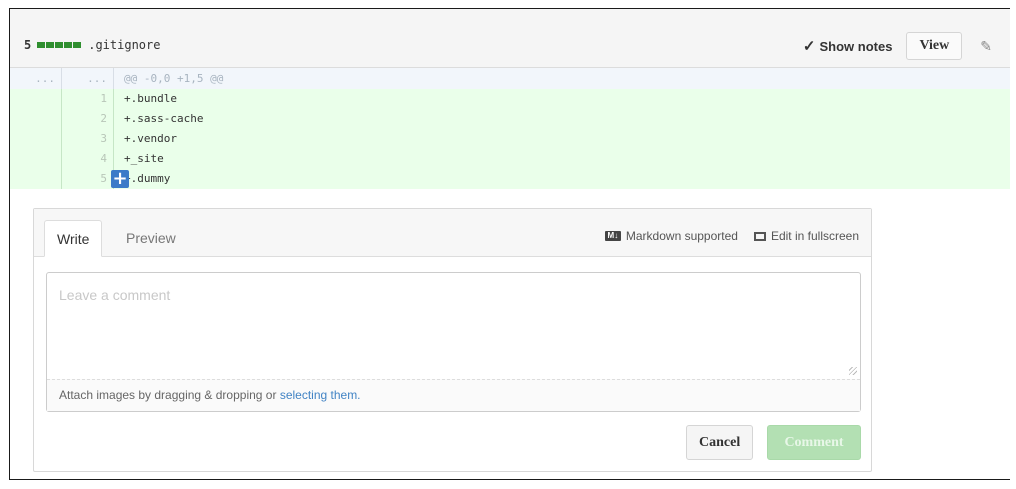 The width and height of the screenshot is (1016, 489). Describe the element at coordinates (986, 46) in the screenshot. I see `pencil-icon: ✎` at that location.